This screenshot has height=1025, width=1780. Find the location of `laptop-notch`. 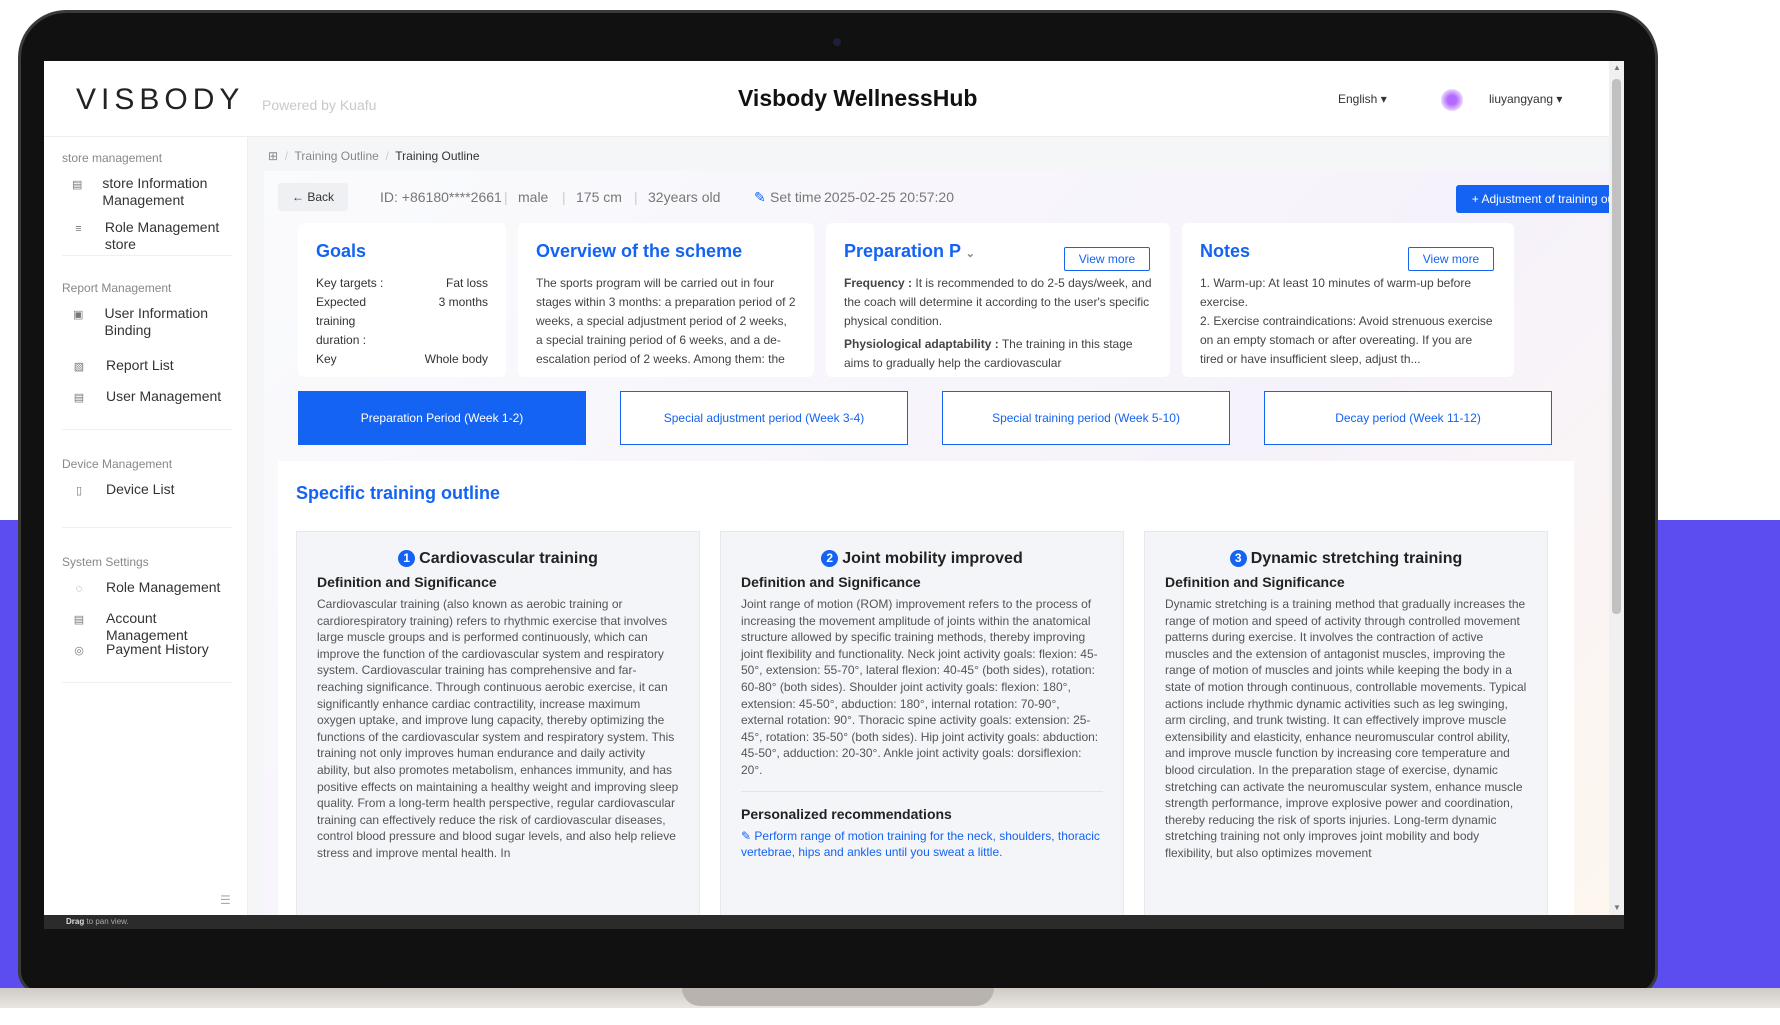

laptop-notch is located at coordinates (838, 997).